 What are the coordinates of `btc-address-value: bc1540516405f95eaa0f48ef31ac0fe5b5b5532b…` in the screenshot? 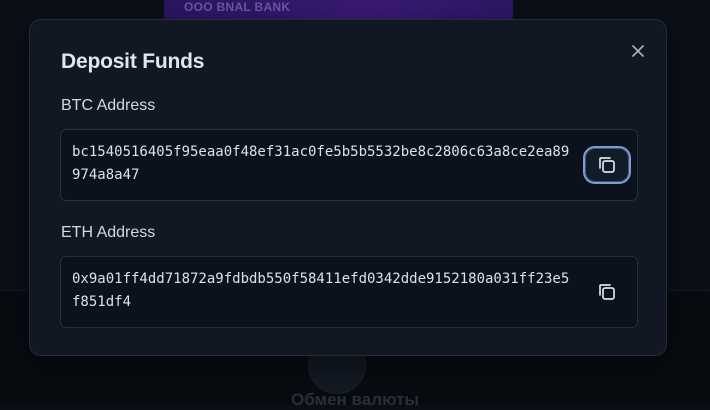 It's located at (324, 164).